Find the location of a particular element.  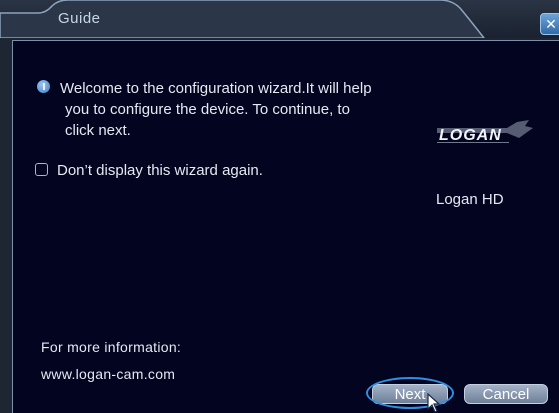

mouse-cursor-icon is located at coordinates (434, 403).